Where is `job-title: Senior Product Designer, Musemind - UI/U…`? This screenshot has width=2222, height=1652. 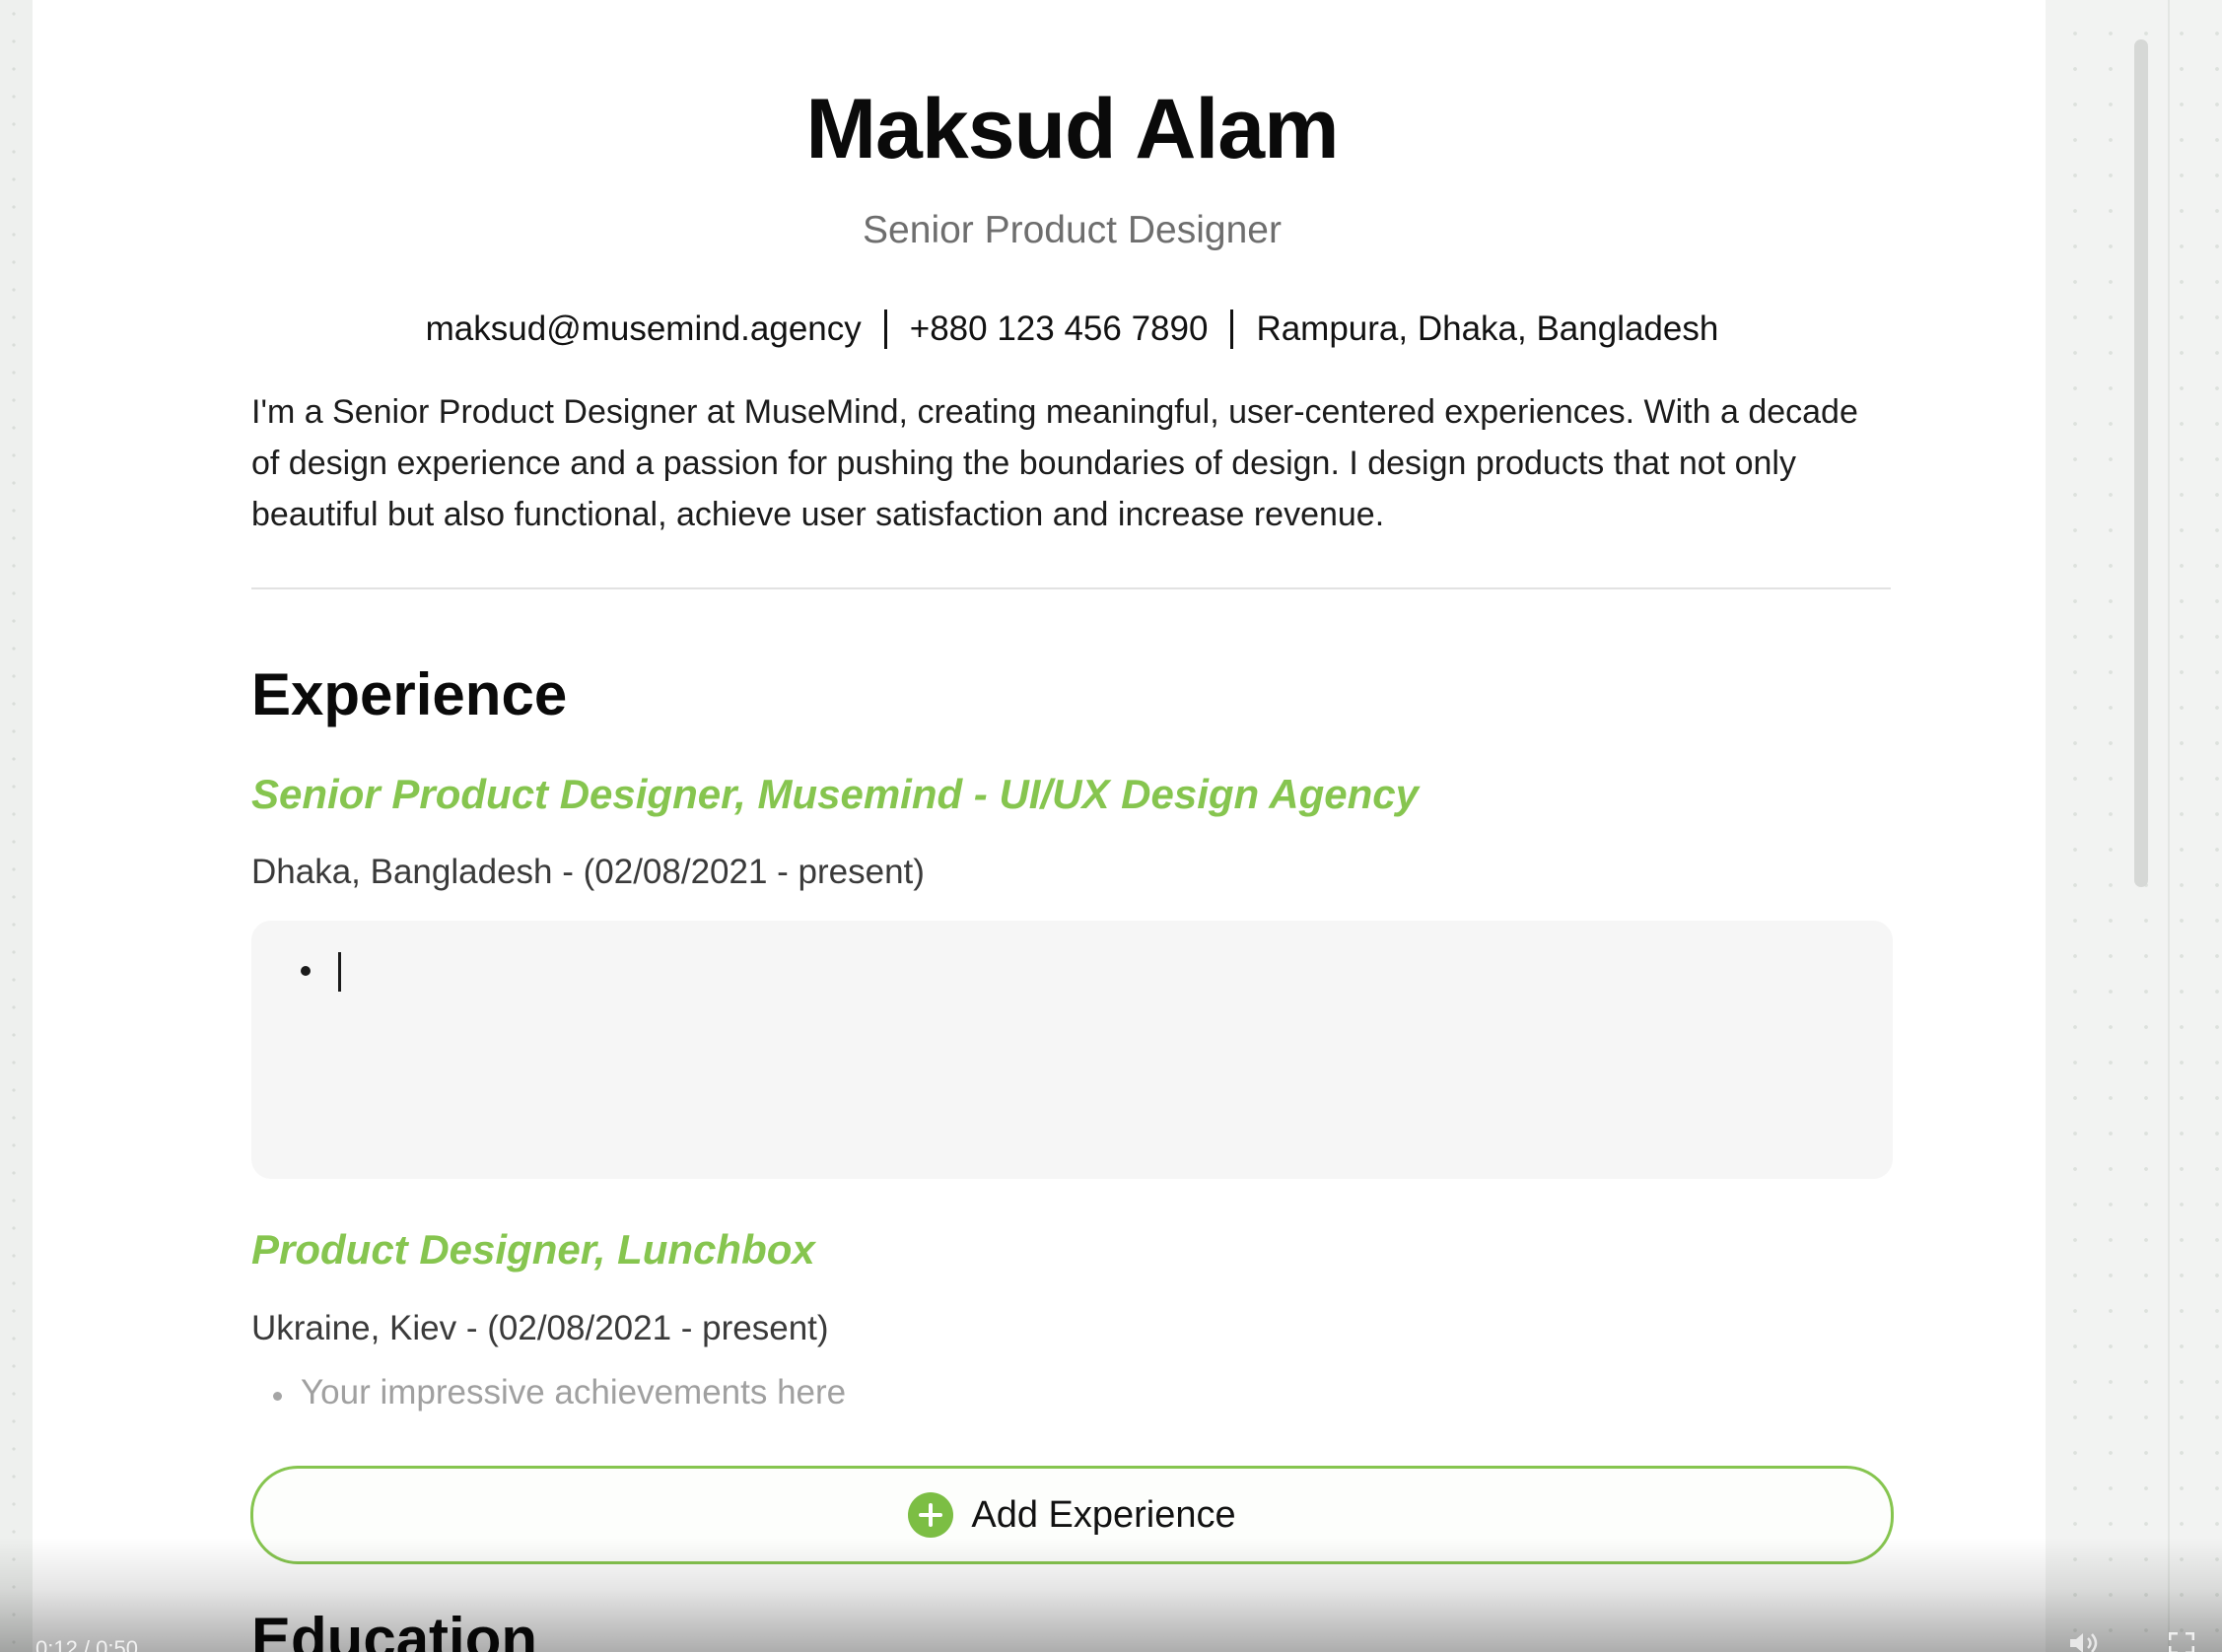
job-title: Senior Product Designer, Musemind - UI/U… is located at coordinates (835, 794).